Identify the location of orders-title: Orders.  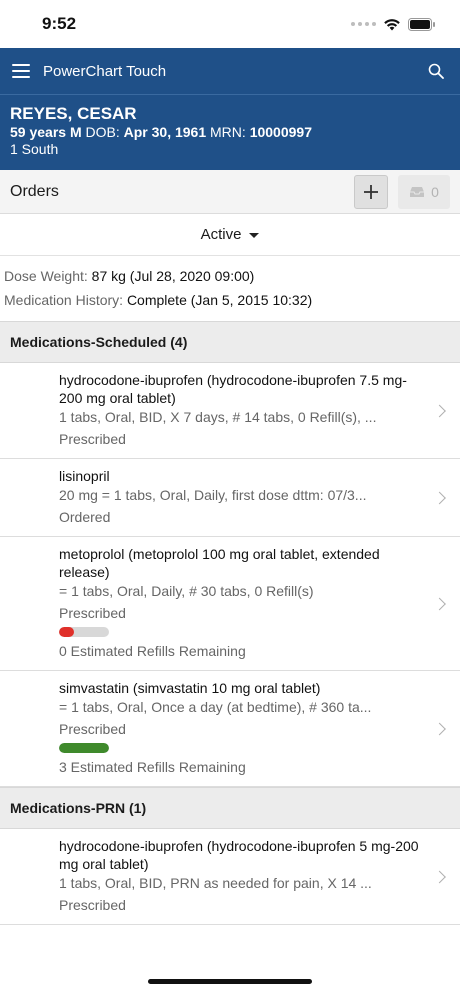
(34, 191).